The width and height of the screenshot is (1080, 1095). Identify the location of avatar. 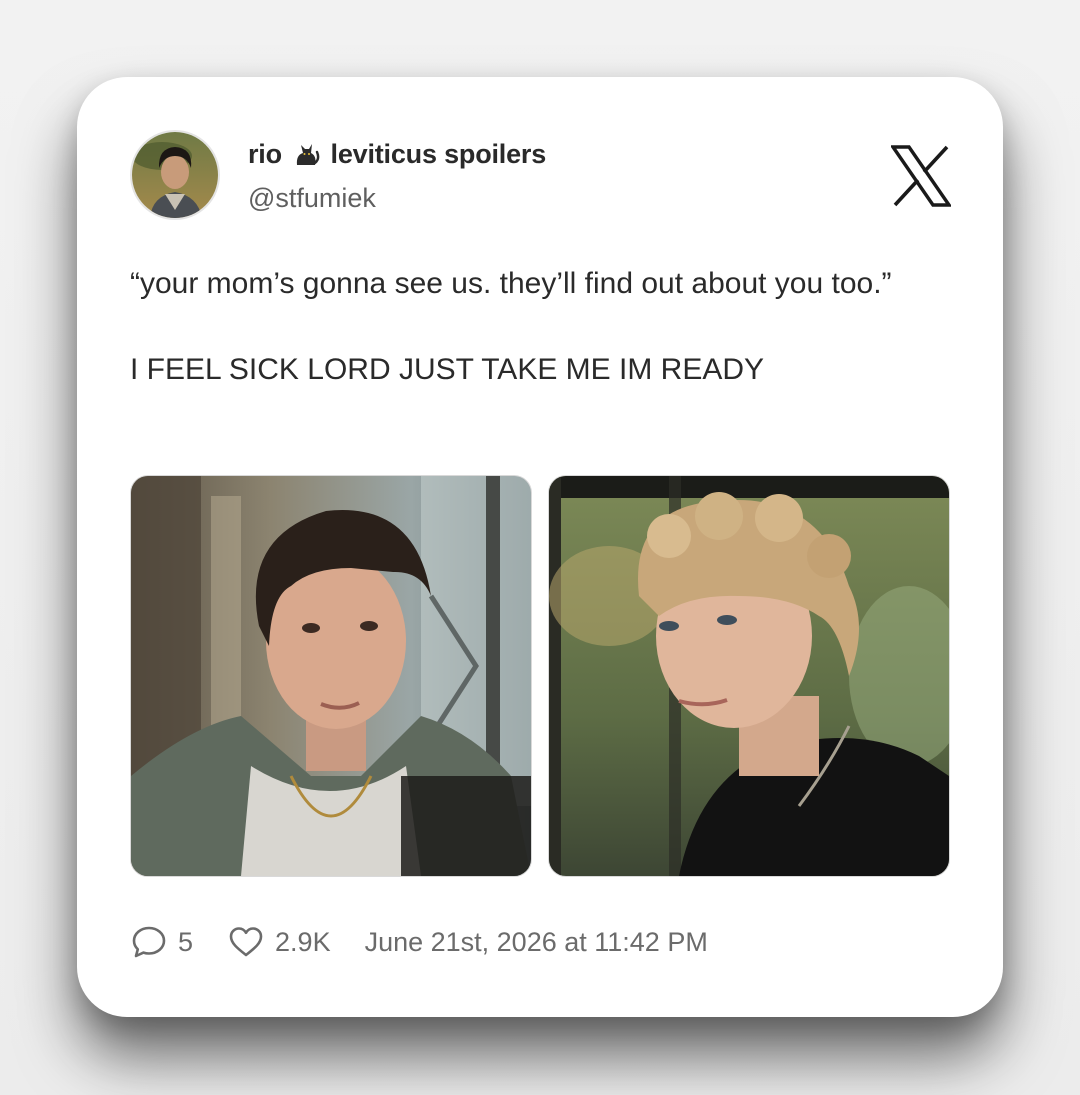
(175, 175).